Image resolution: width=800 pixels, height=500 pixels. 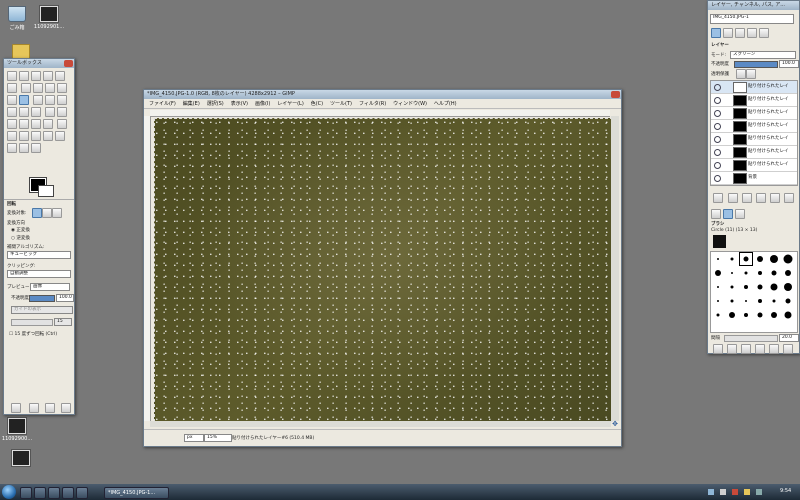 I want to click on patterns-tab-icon, so click(x=728, y=214).